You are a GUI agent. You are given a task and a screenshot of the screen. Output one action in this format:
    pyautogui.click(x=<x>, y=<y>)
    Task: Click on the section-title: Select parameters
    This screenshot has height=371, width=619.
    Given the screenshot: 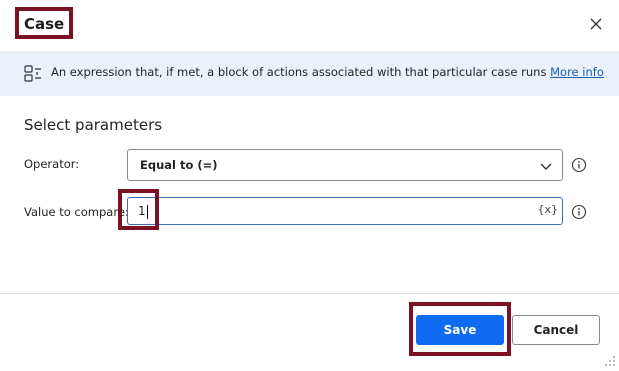 What is the action you would take?
    pyautogui.click(x=93, y=125)
    